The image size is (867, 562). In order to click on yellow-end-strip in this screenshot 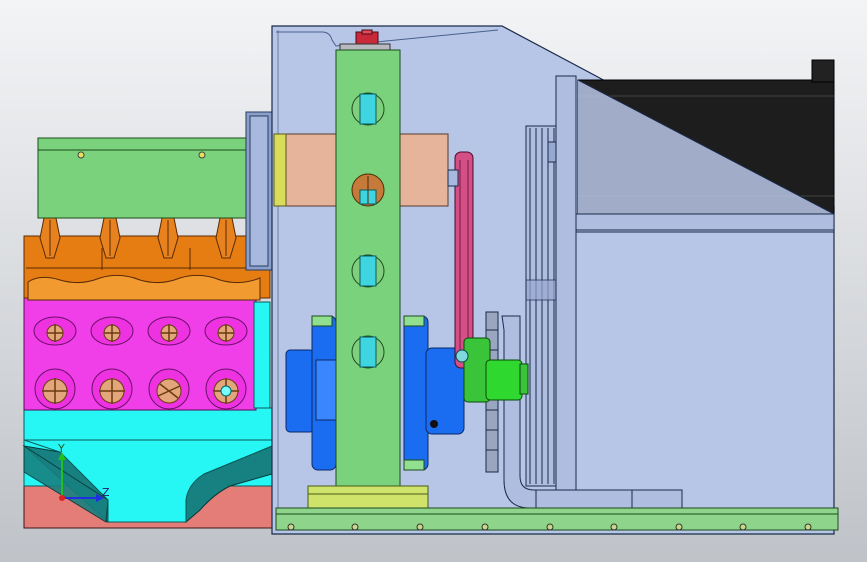, I will do `click(280, 170)`.